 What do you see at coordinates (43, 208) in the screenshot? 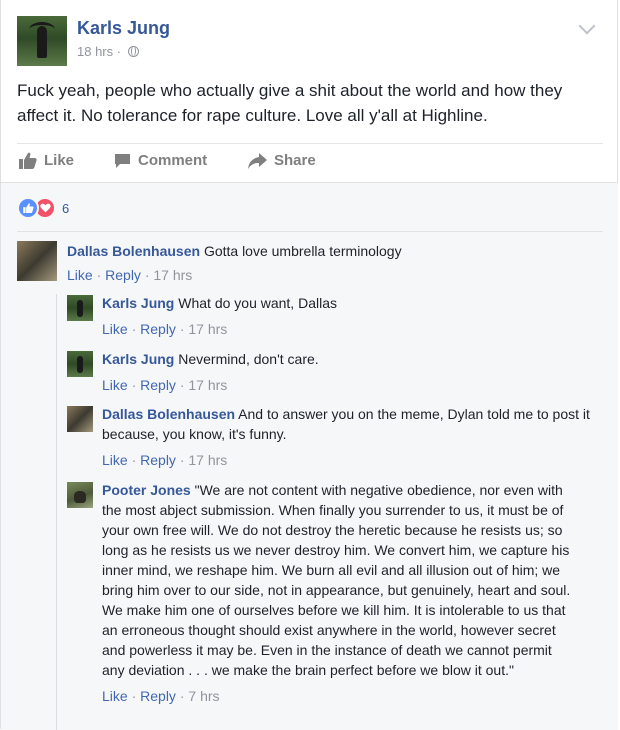
I see `reaction-summary: 6` at bounding box center [43, 208].